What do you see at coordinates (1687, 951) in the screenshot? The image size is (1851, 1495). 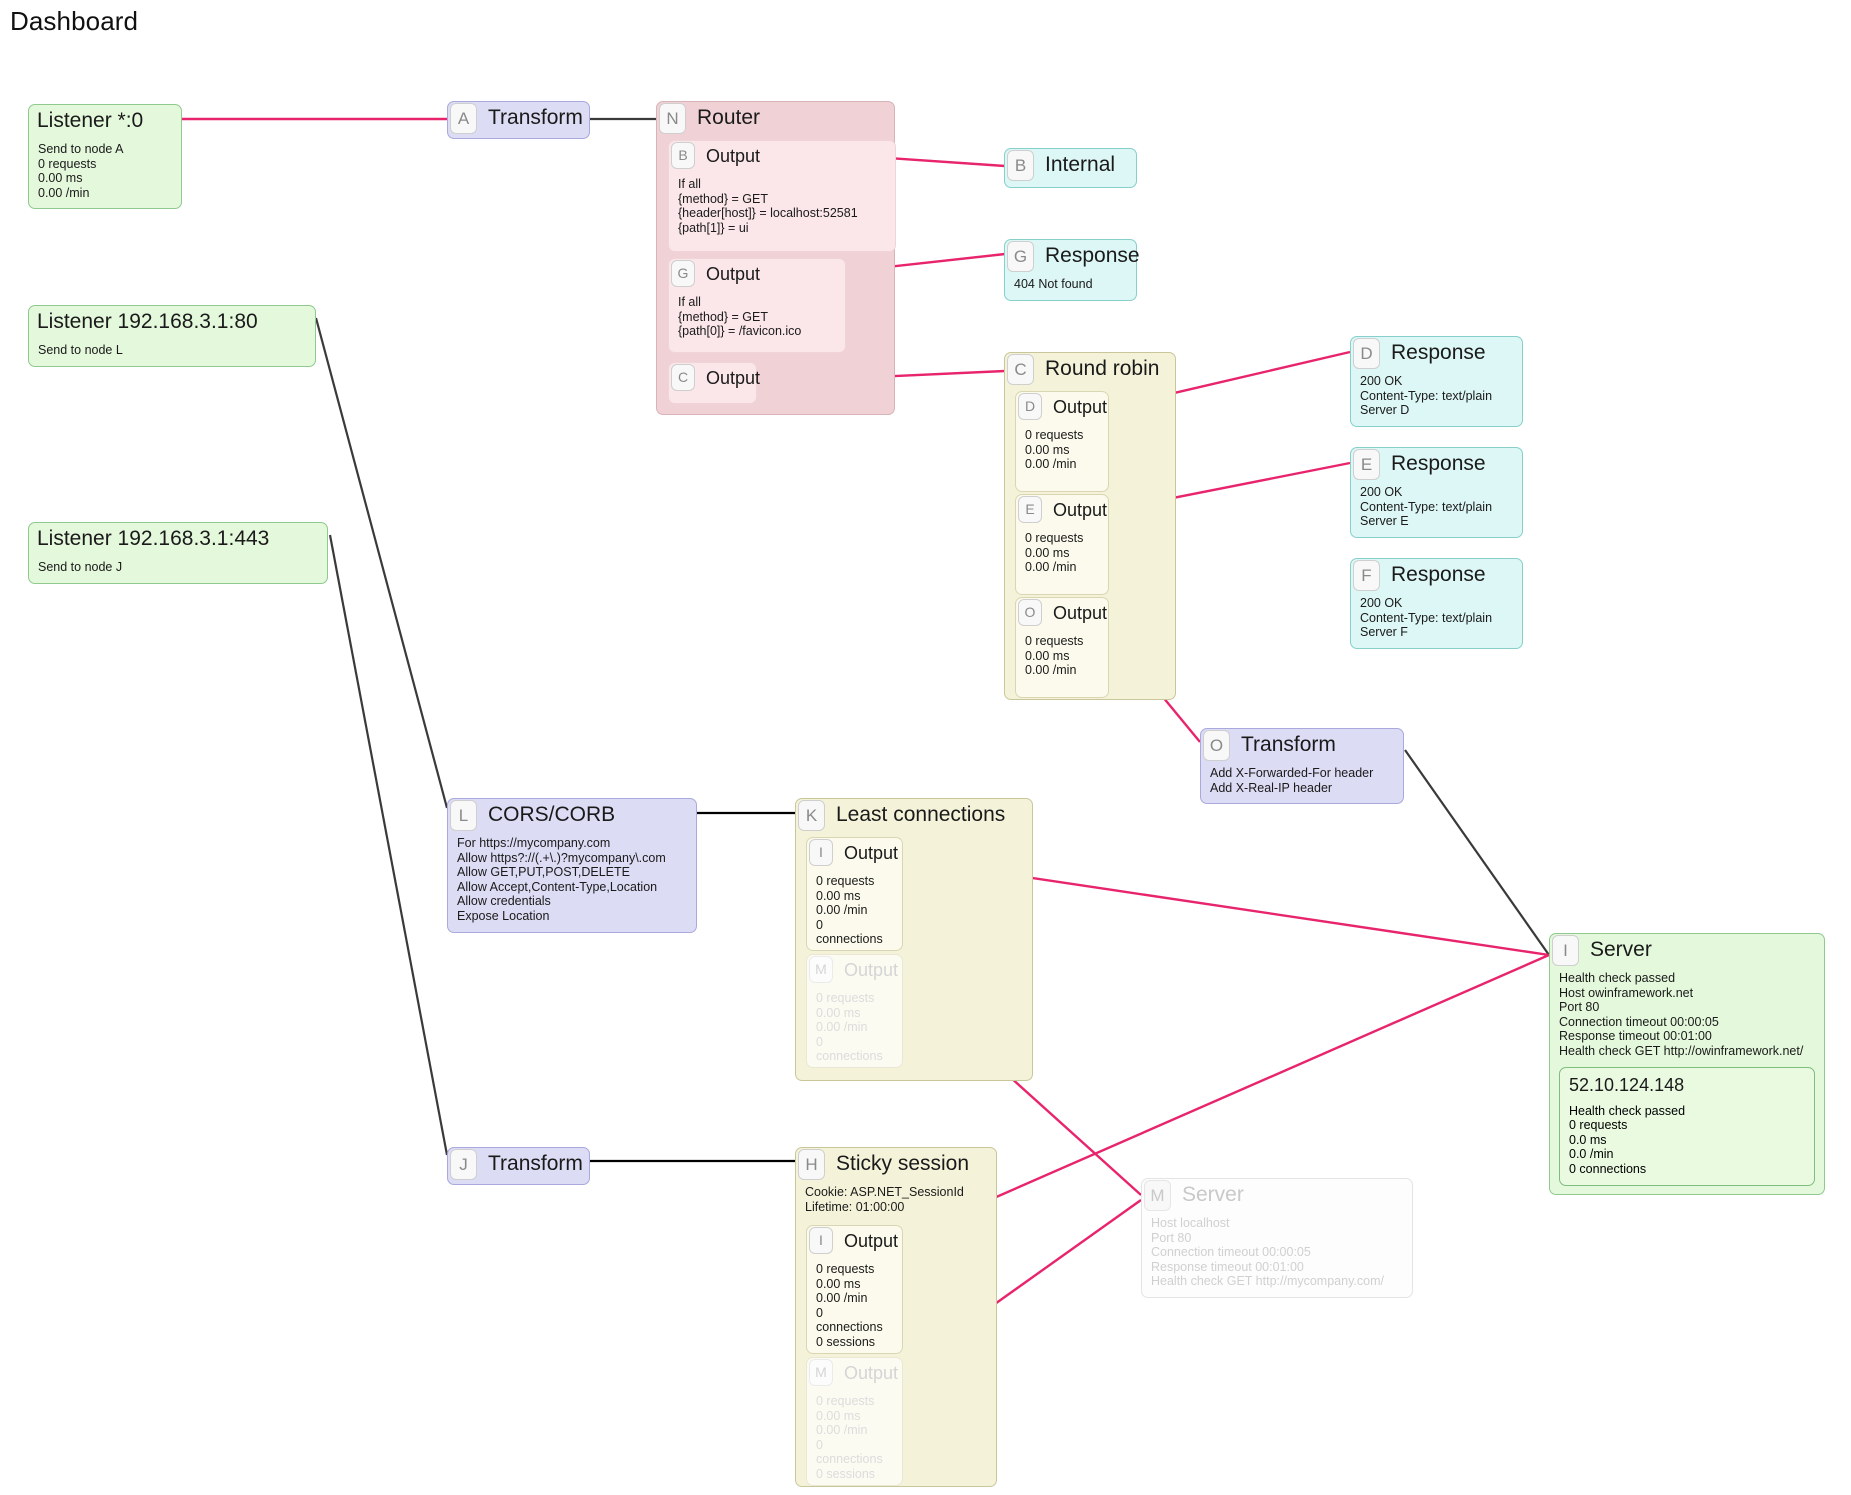 I see `node-header: I Server` at bounding box center [1687, 951].